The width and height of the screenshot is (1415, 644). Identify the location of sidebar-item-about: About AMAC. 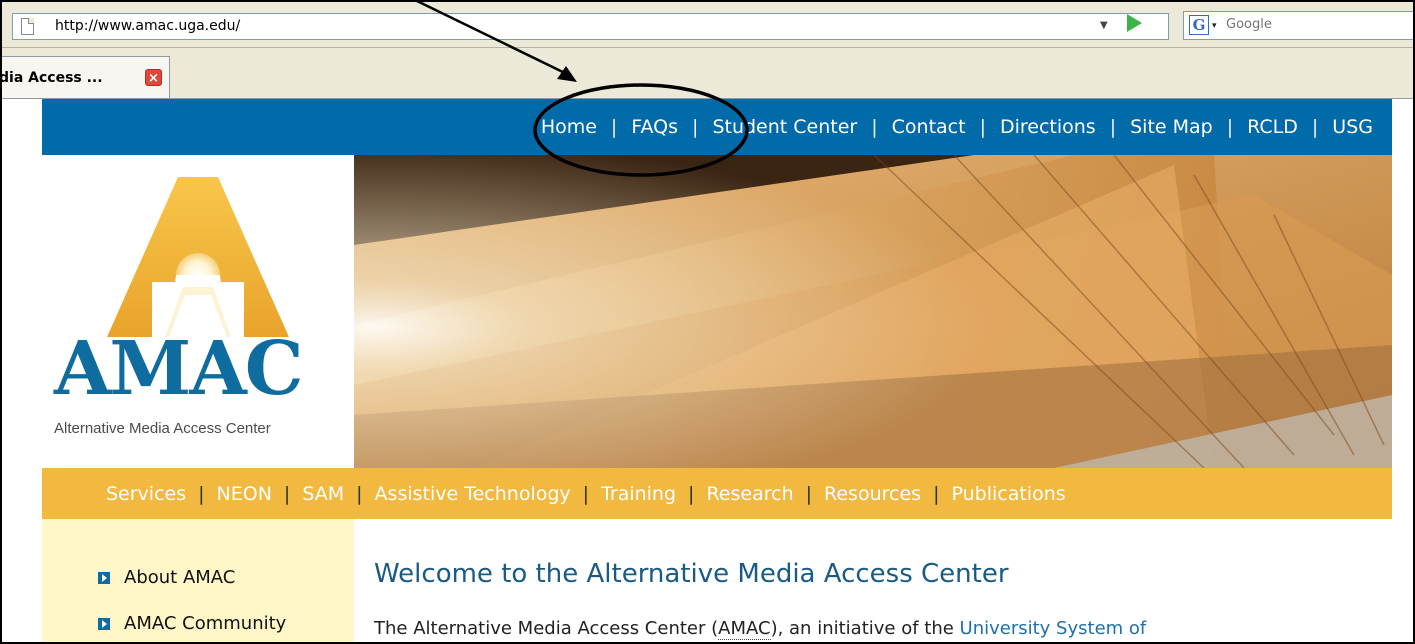
(166, 577).